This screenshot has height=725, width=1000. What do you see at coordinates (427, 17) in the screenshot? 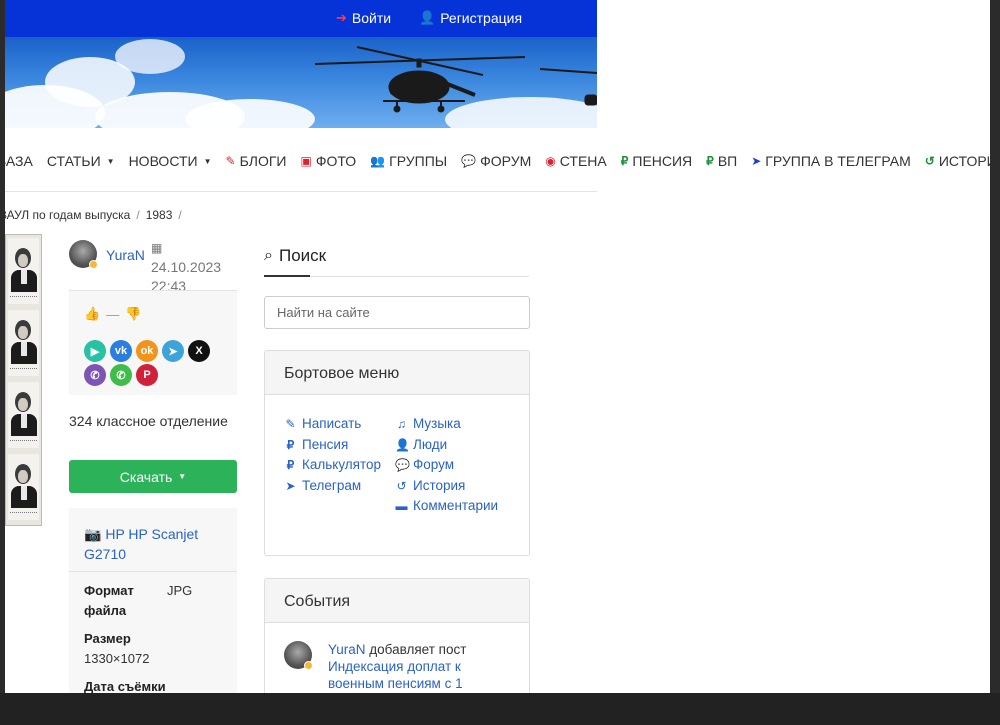
I see `user-plus-icon: 👤` at bounding box center [427, 17].